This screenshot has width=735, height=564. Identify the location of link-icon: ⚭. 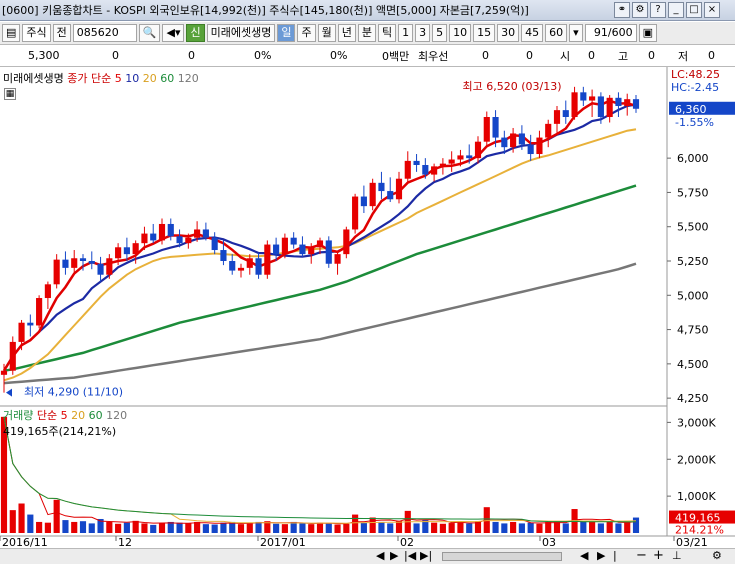
(622, 10).